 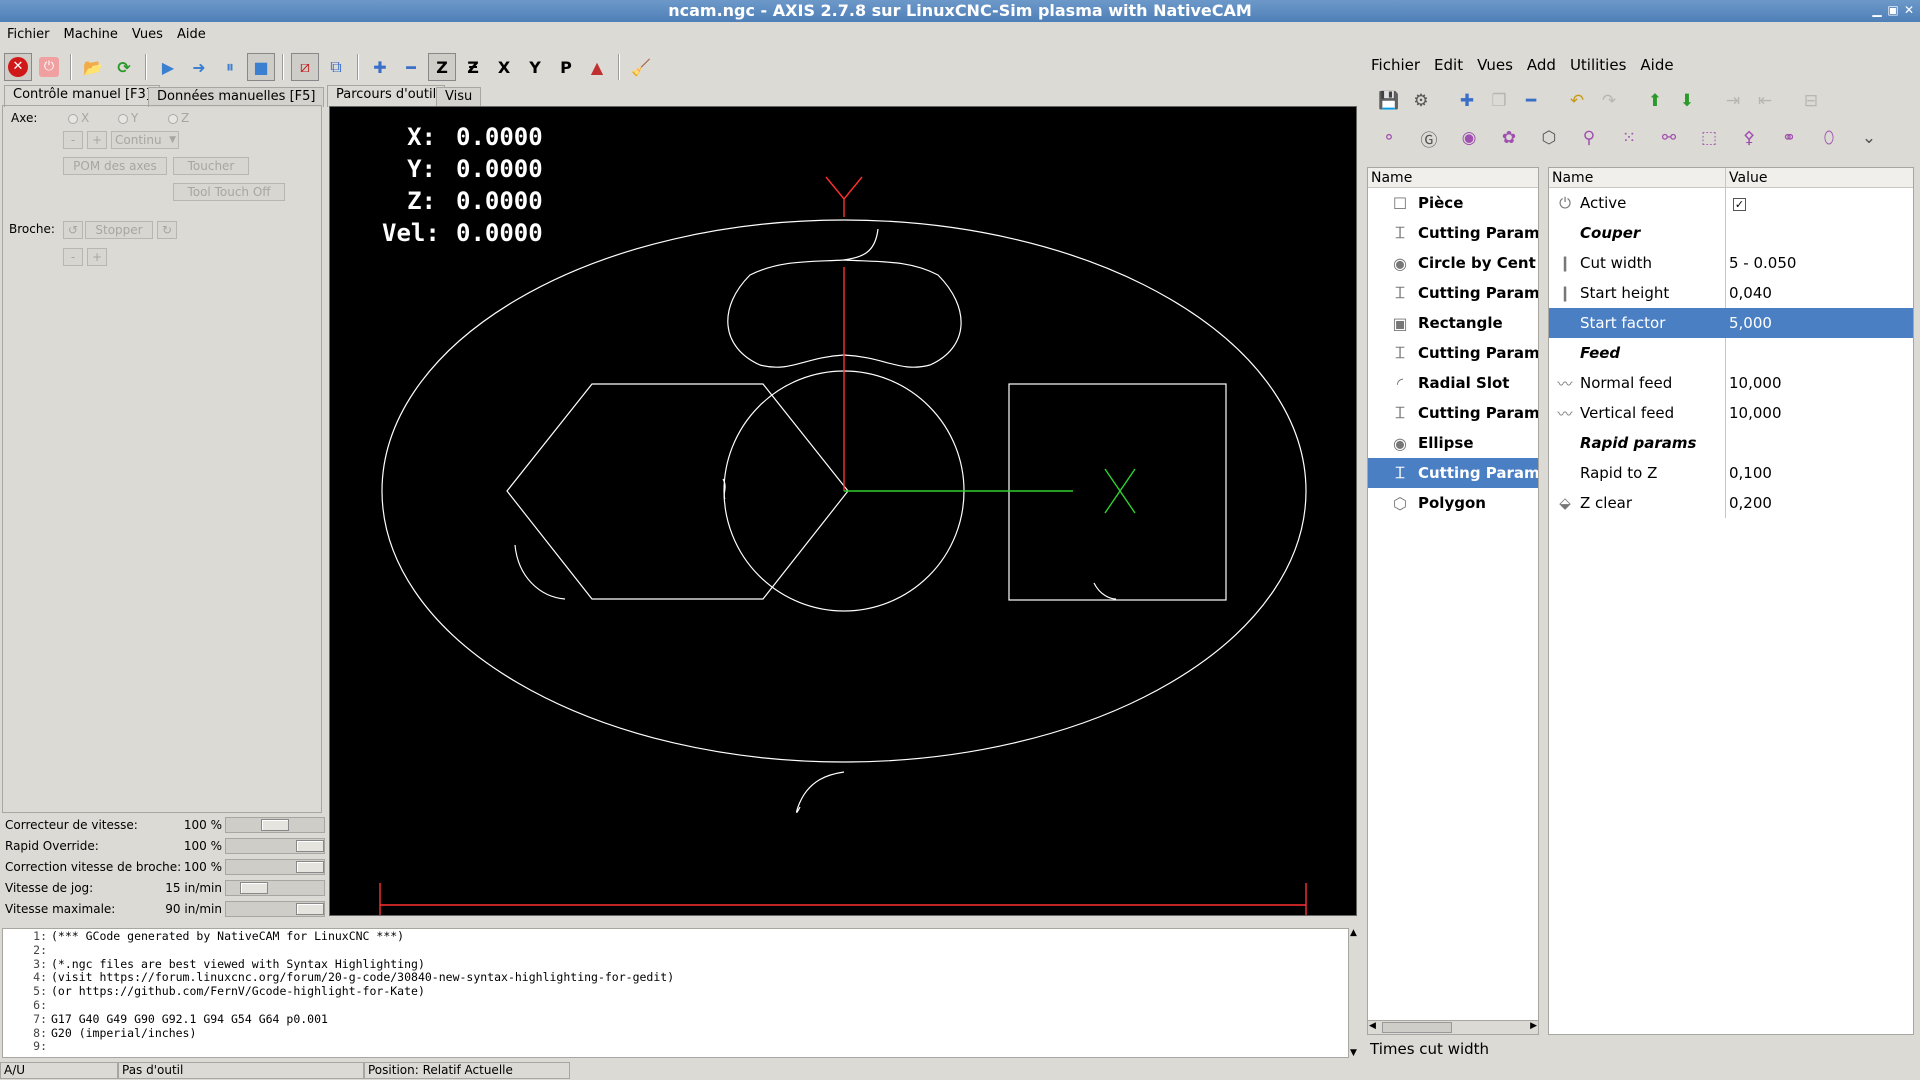 I want to click on spindle-stop-button: Stopper, so click(x=119, y=230).